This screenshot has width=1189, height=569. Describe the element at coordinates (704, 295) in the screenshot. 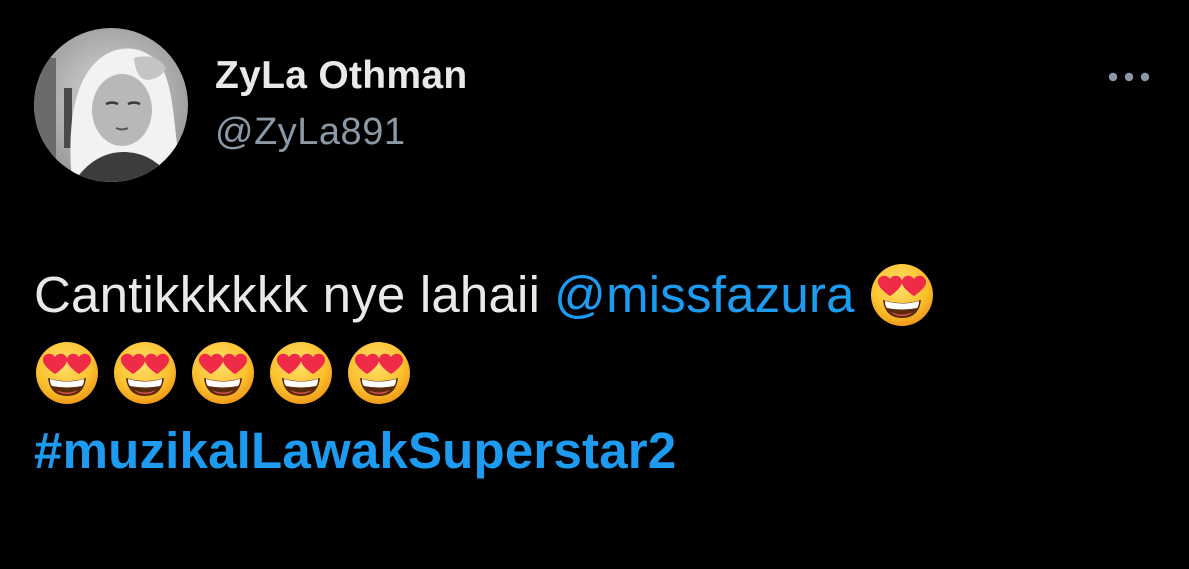

I see `mention-link: @missfazura` at that location.